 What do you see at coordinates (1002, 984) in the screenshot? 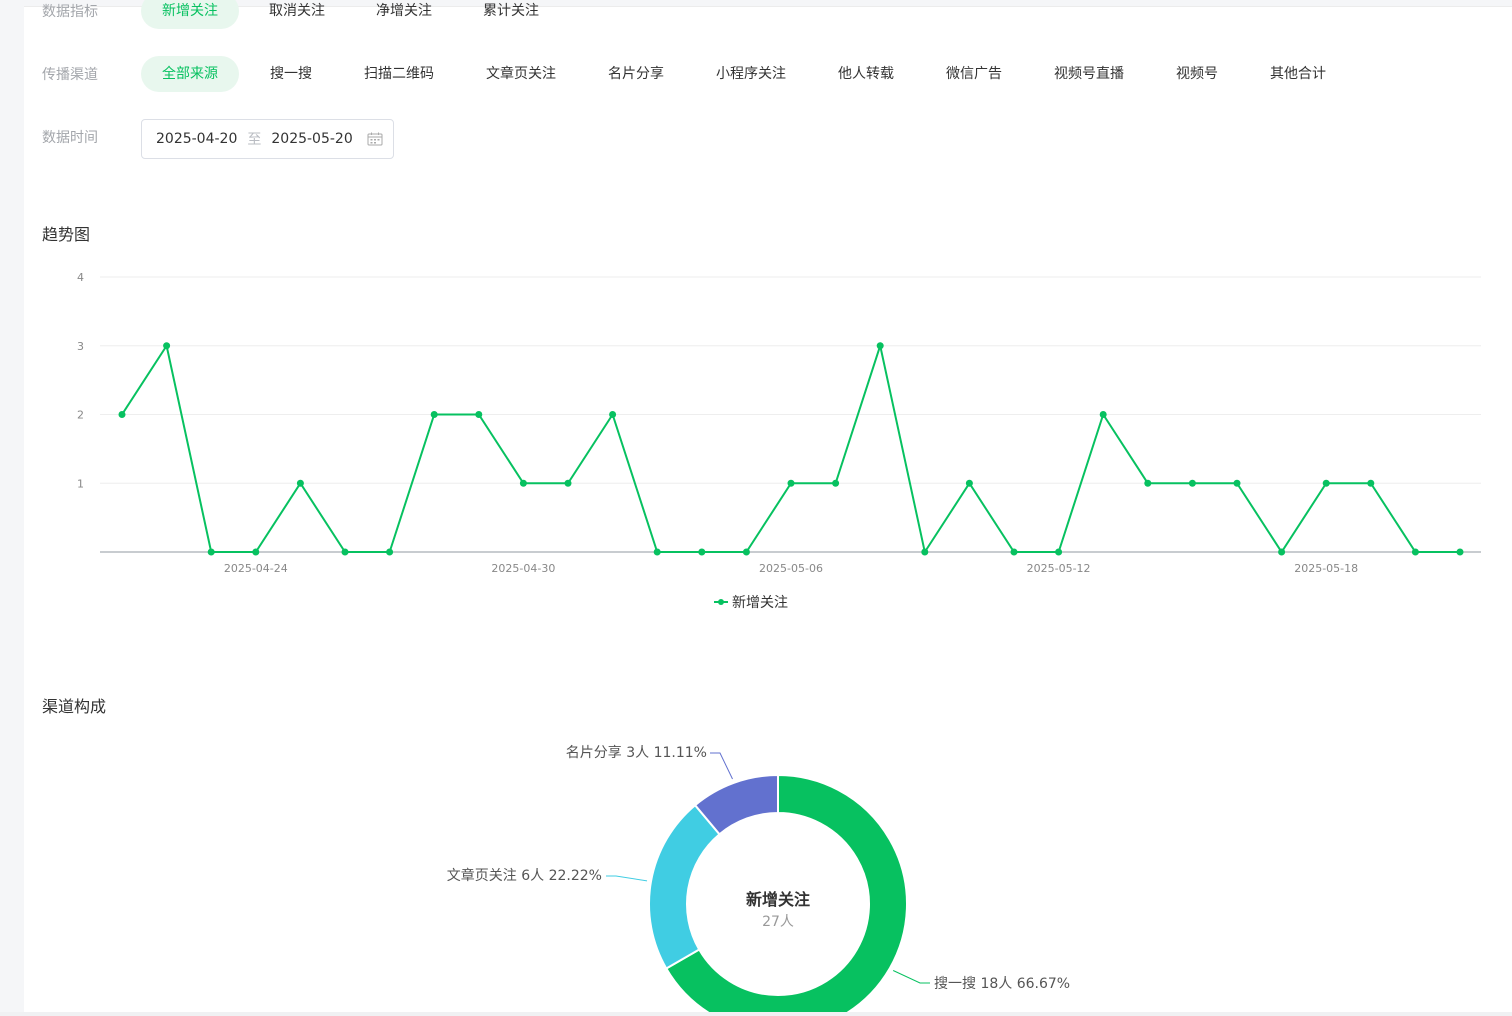
I see `slice-label-0: 搜一搜 18人 66.67%` at bounding box center [1002, 984].